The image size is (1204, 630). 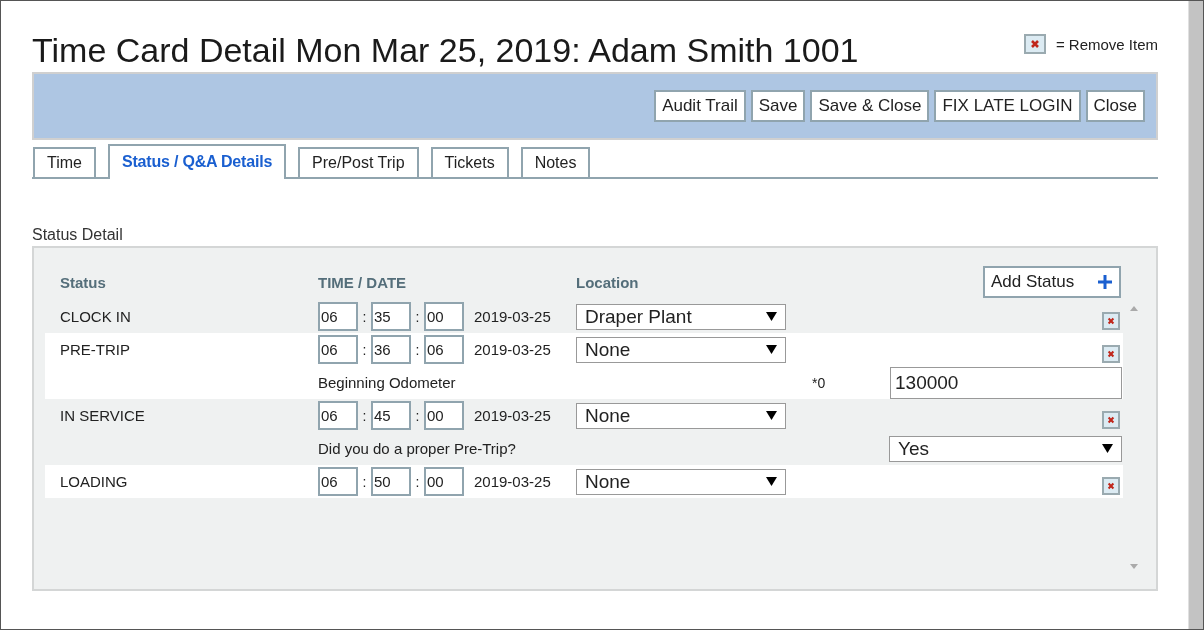 What do you see at coordinates (83, 282) in the screenshot?
I see `column-header: Status` at bounding box center [83, 282].